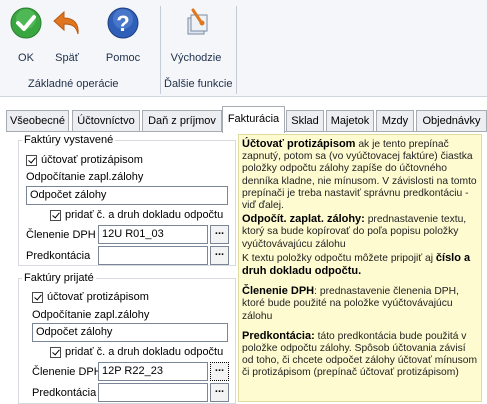 This screenshot has height=404, width=487. I want to click on back-button: Späť, so click(67, 36).